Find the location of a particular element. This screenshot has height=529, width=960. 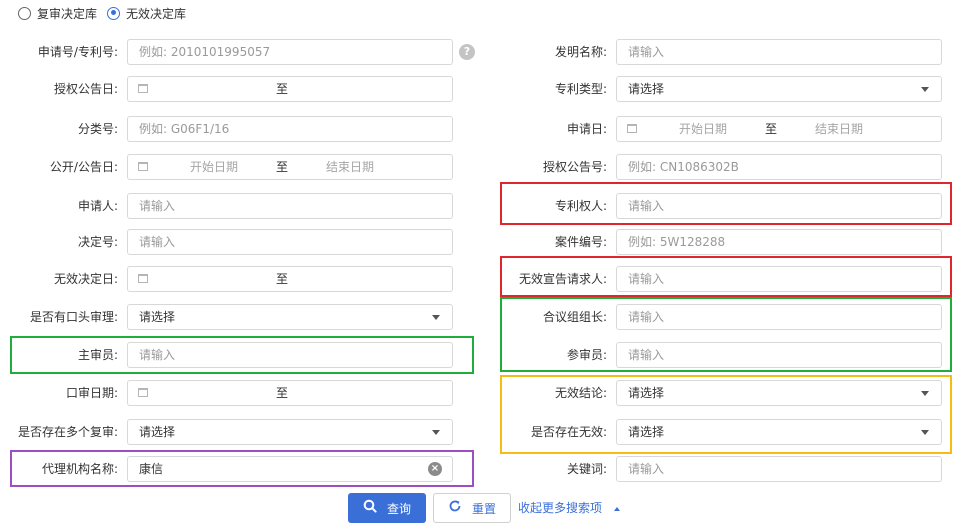

oral_date-separator: 至 is located at coordinates (282, 393).